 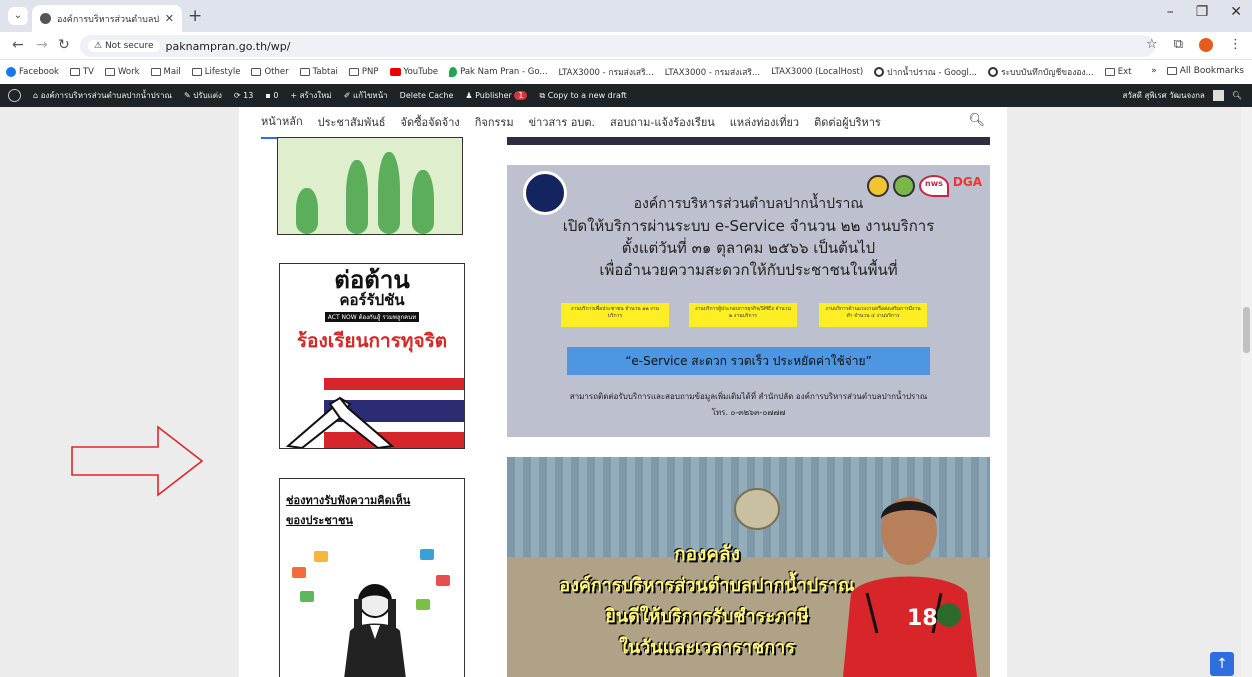 What do you see at coordinates (1236, 12) in the screenshot?
I see `close-window-icon: ✕` at bounding box center [1236, 12].